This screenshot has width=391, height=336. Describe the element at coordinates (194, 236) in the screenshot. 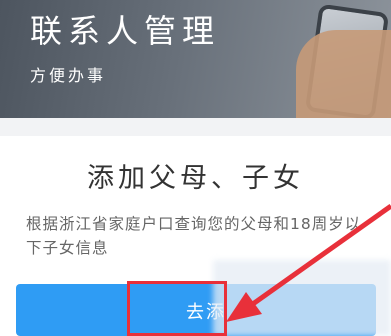

I see `card-description: 根据浙江省家庭户口查询您的父母和18周岁以下子女信息` at that location.